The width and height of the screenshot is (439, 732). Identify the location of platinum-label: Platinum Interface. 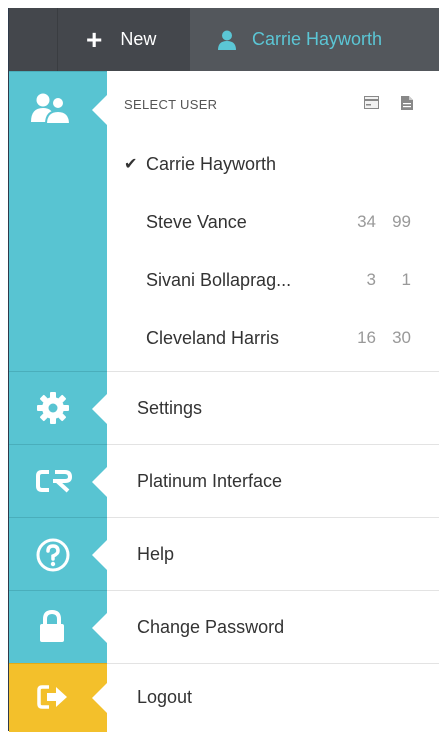
(210, 480).